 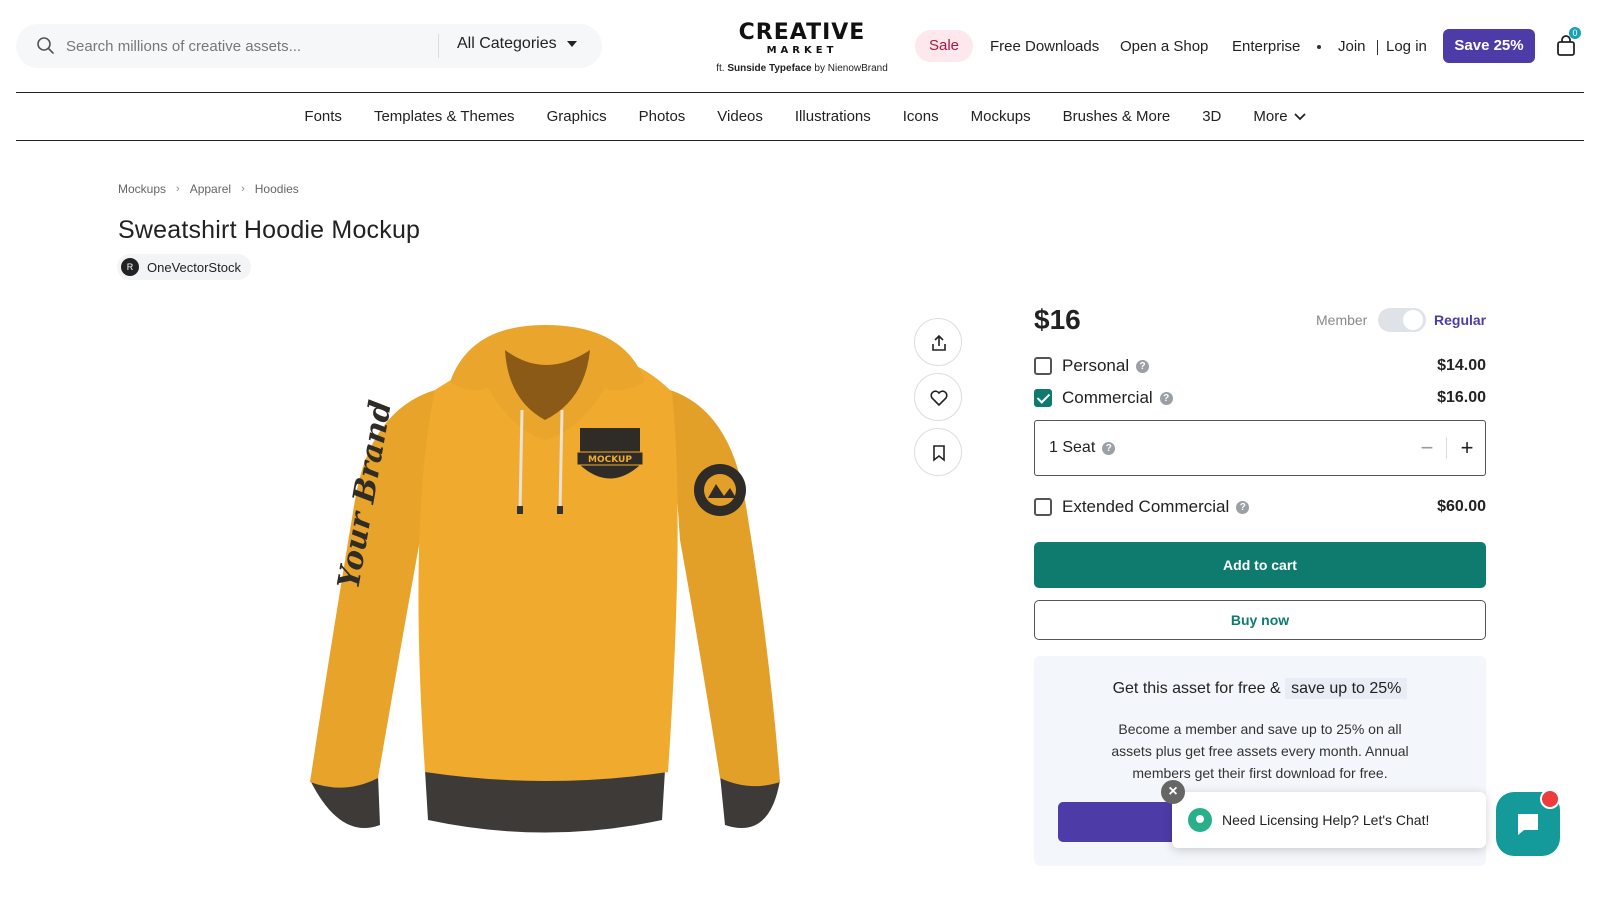 I want to click on promo-highlight: save up to 25%, so click(x=1346, y=688).